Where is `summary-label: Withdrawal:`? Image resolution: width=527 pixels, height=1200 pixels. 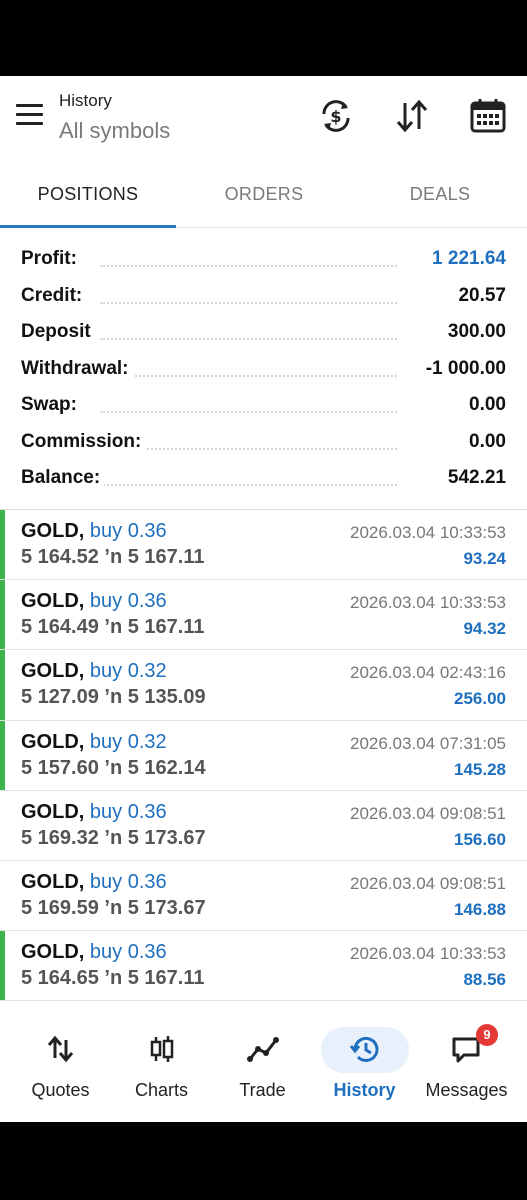
summary-label: Withdrawal: is located at coordinates (77, 368).